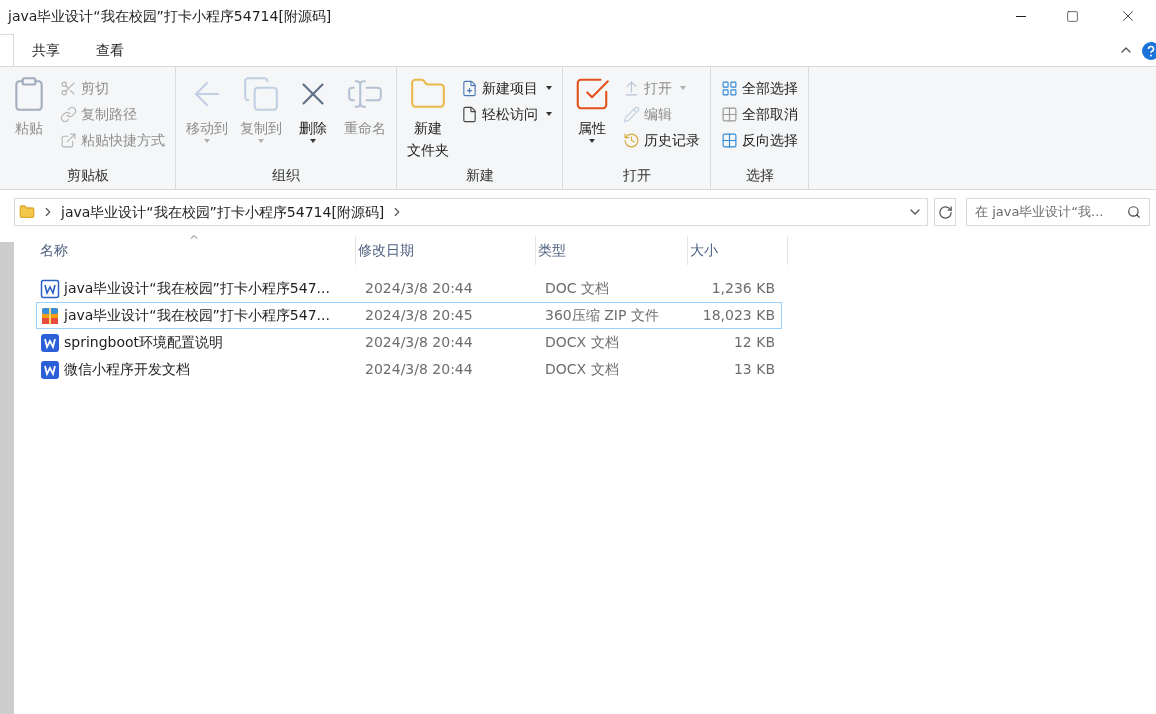  Describe the element at coordinates (661, 140) in the screenshot. I see `ribbon-button: 历史记录` at that location.